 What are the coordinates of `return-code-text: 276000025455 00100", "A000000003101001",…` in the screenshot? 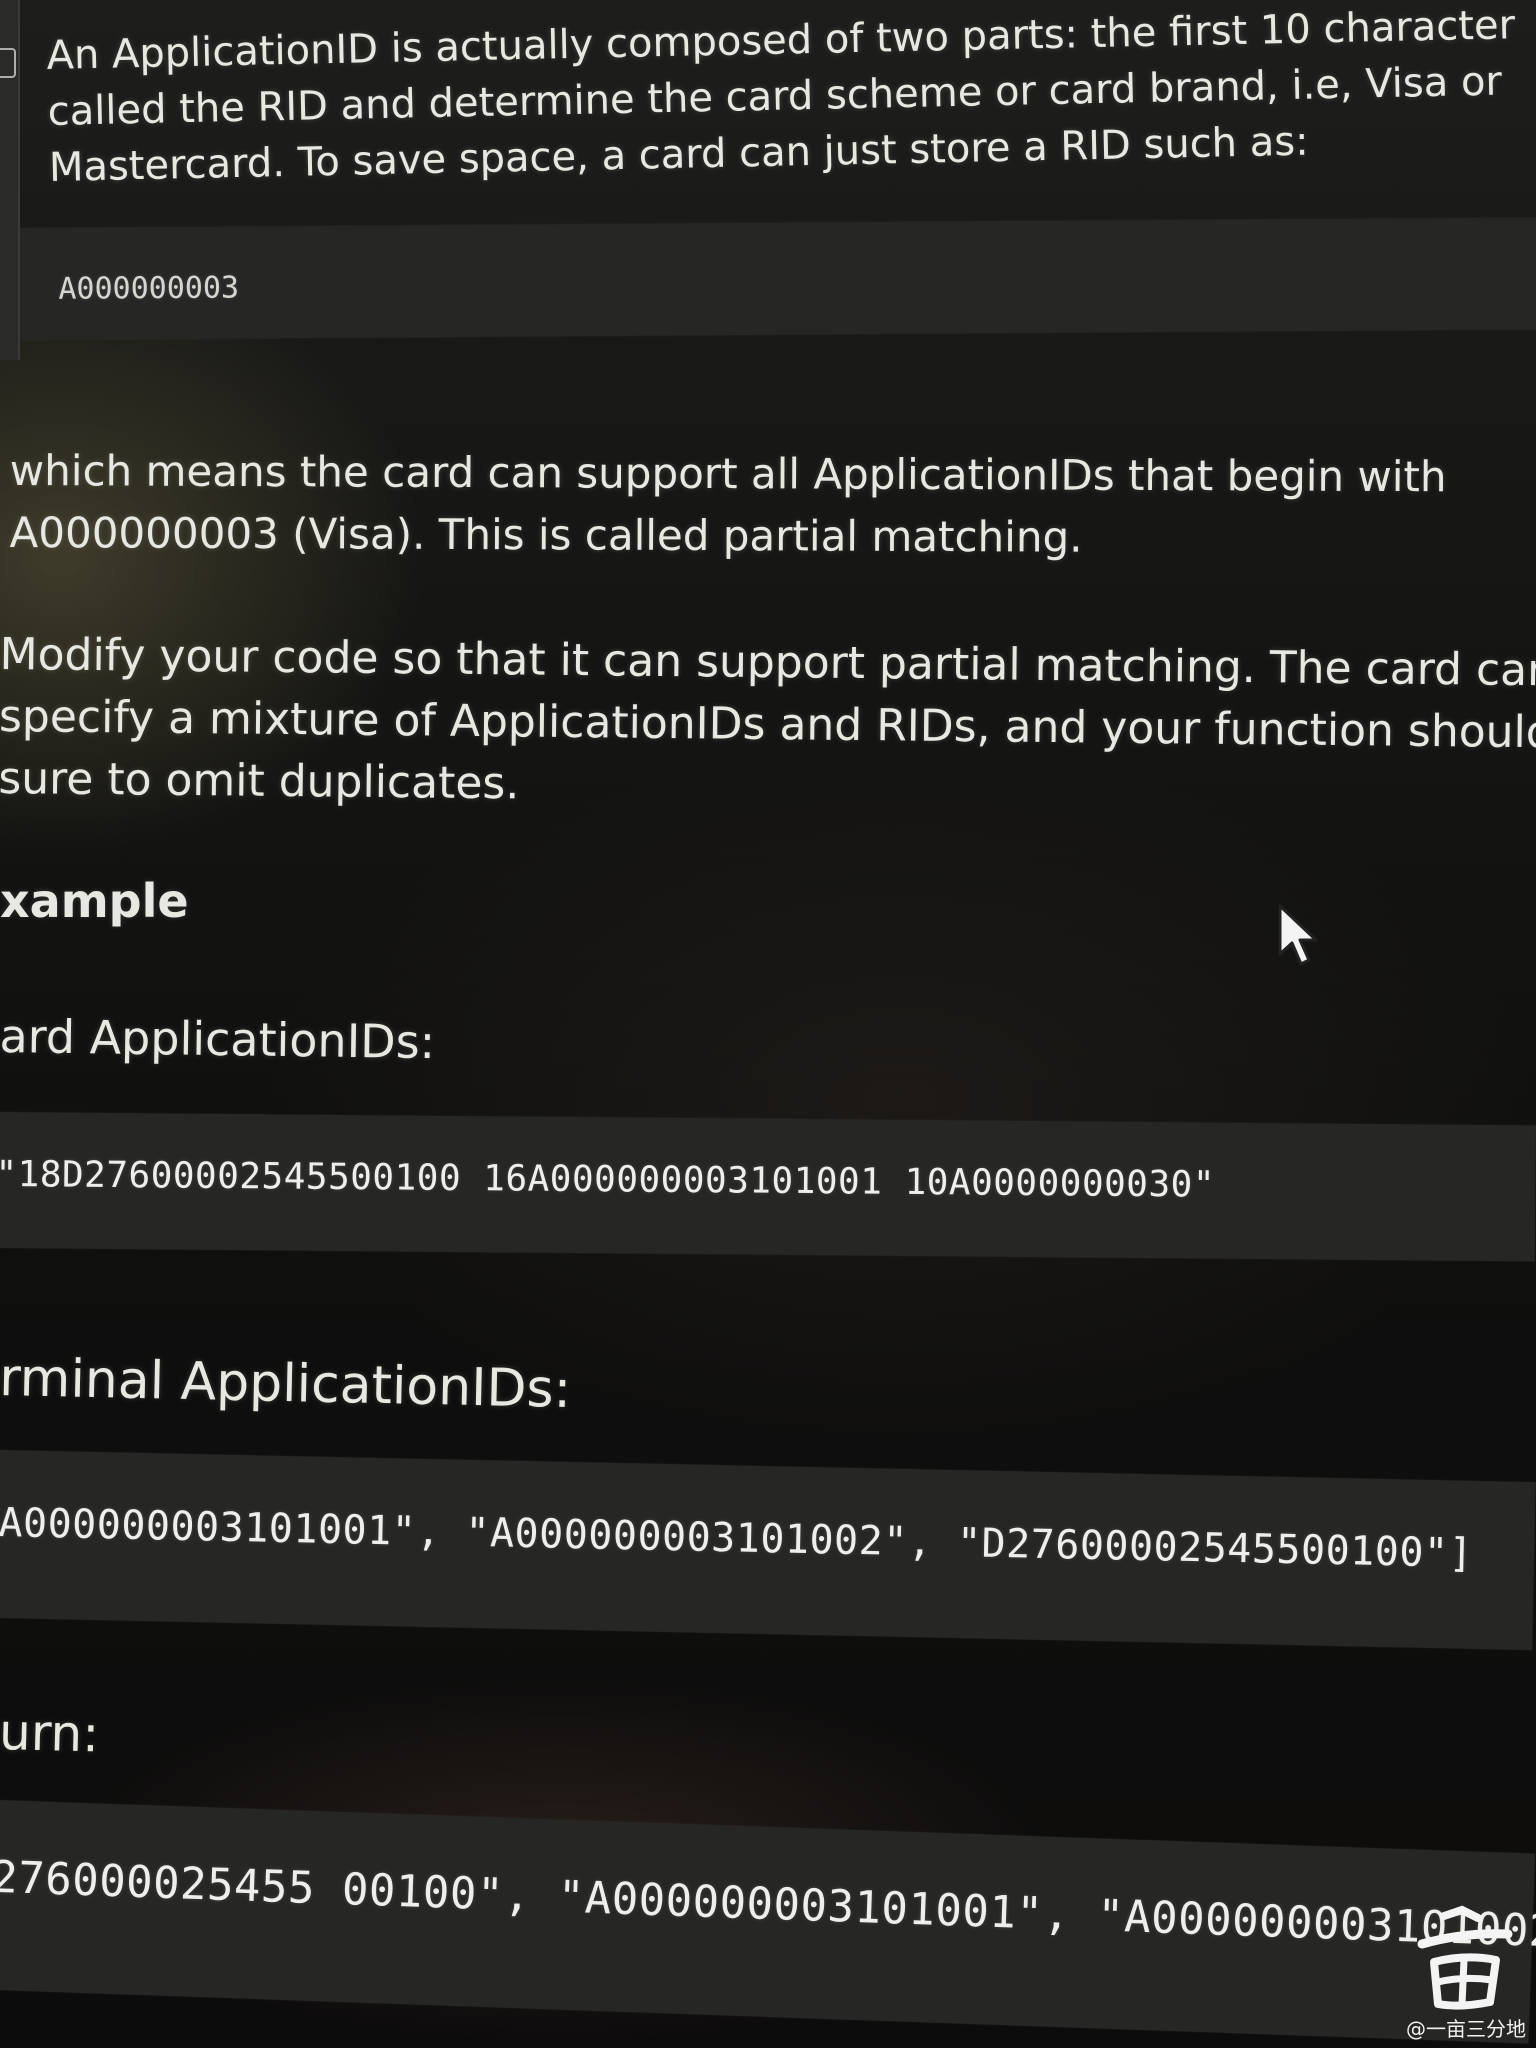 It's located at (768, 1905).